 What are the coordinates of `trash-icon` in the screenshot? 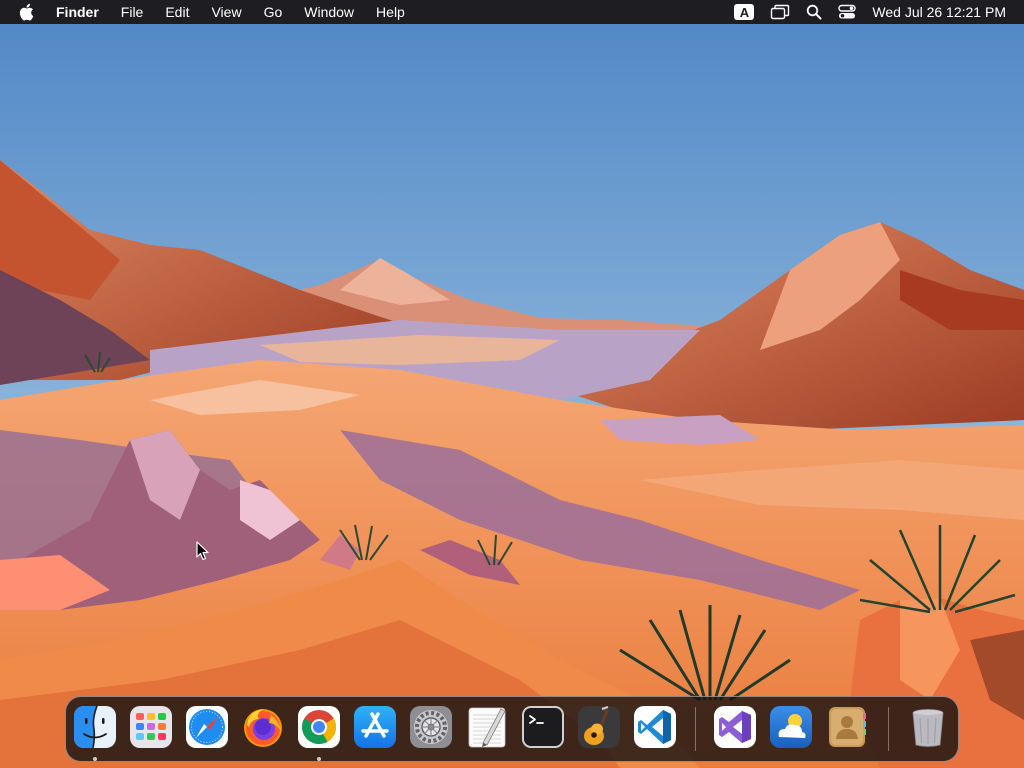 It's located at (928, 728).